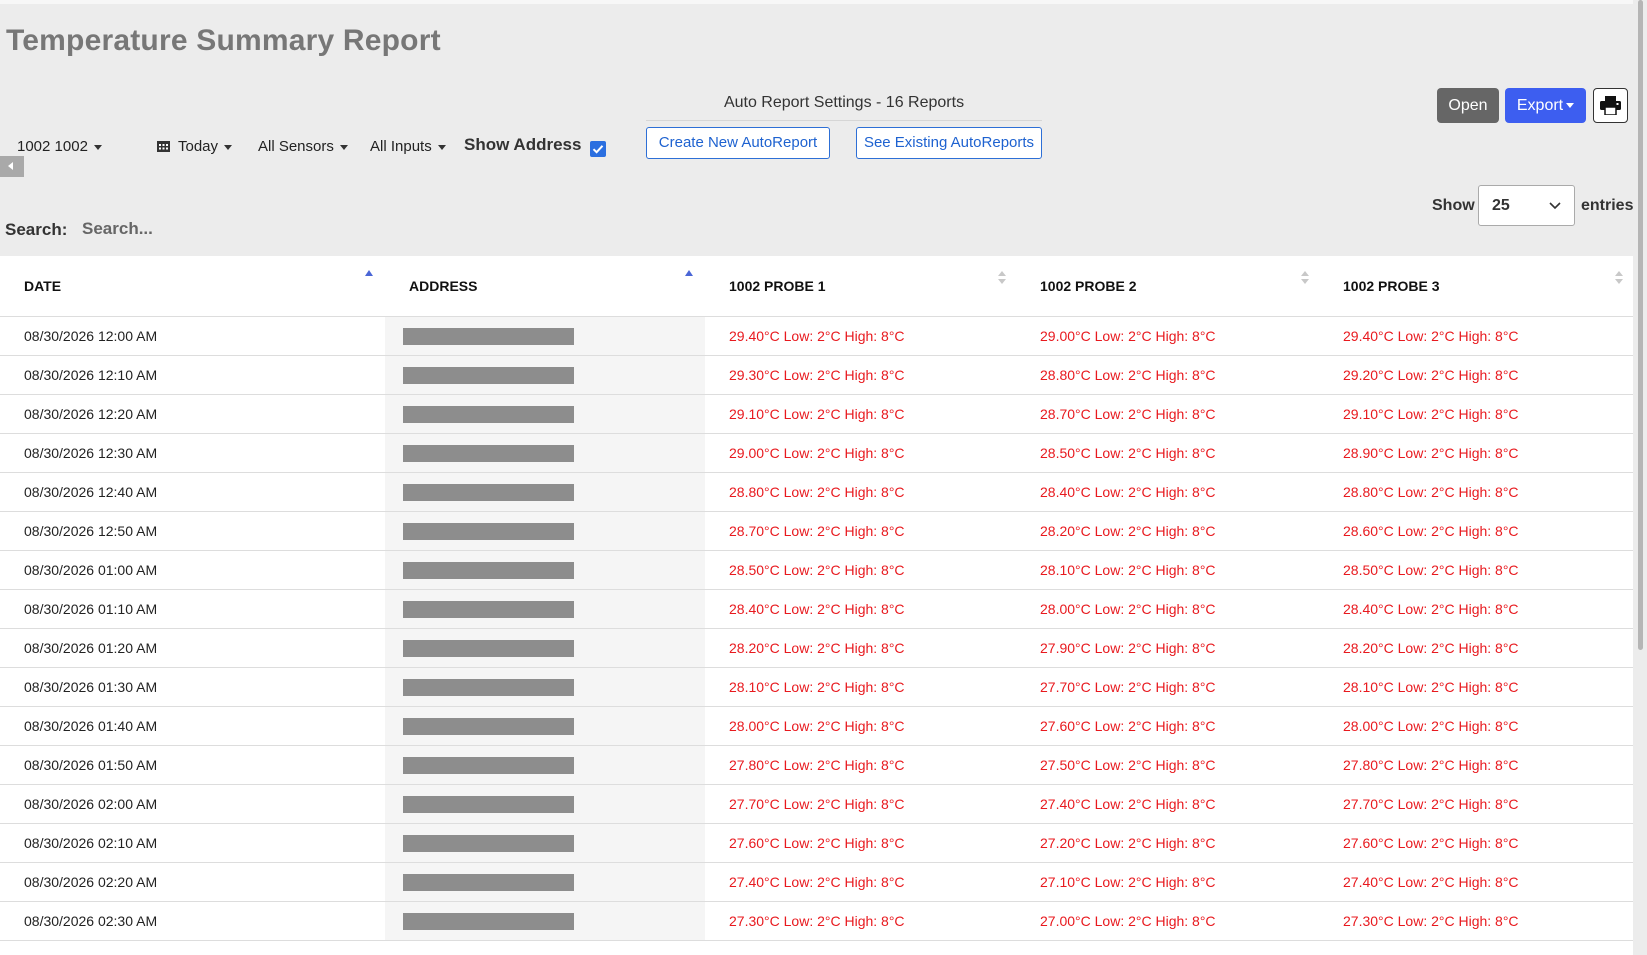 The height and width of the screenshot is (955, 1647). What do you see at coordinates (1545, 105) in the screenshot?
I see `export-button: Export` at bounding box center [1545, 105].